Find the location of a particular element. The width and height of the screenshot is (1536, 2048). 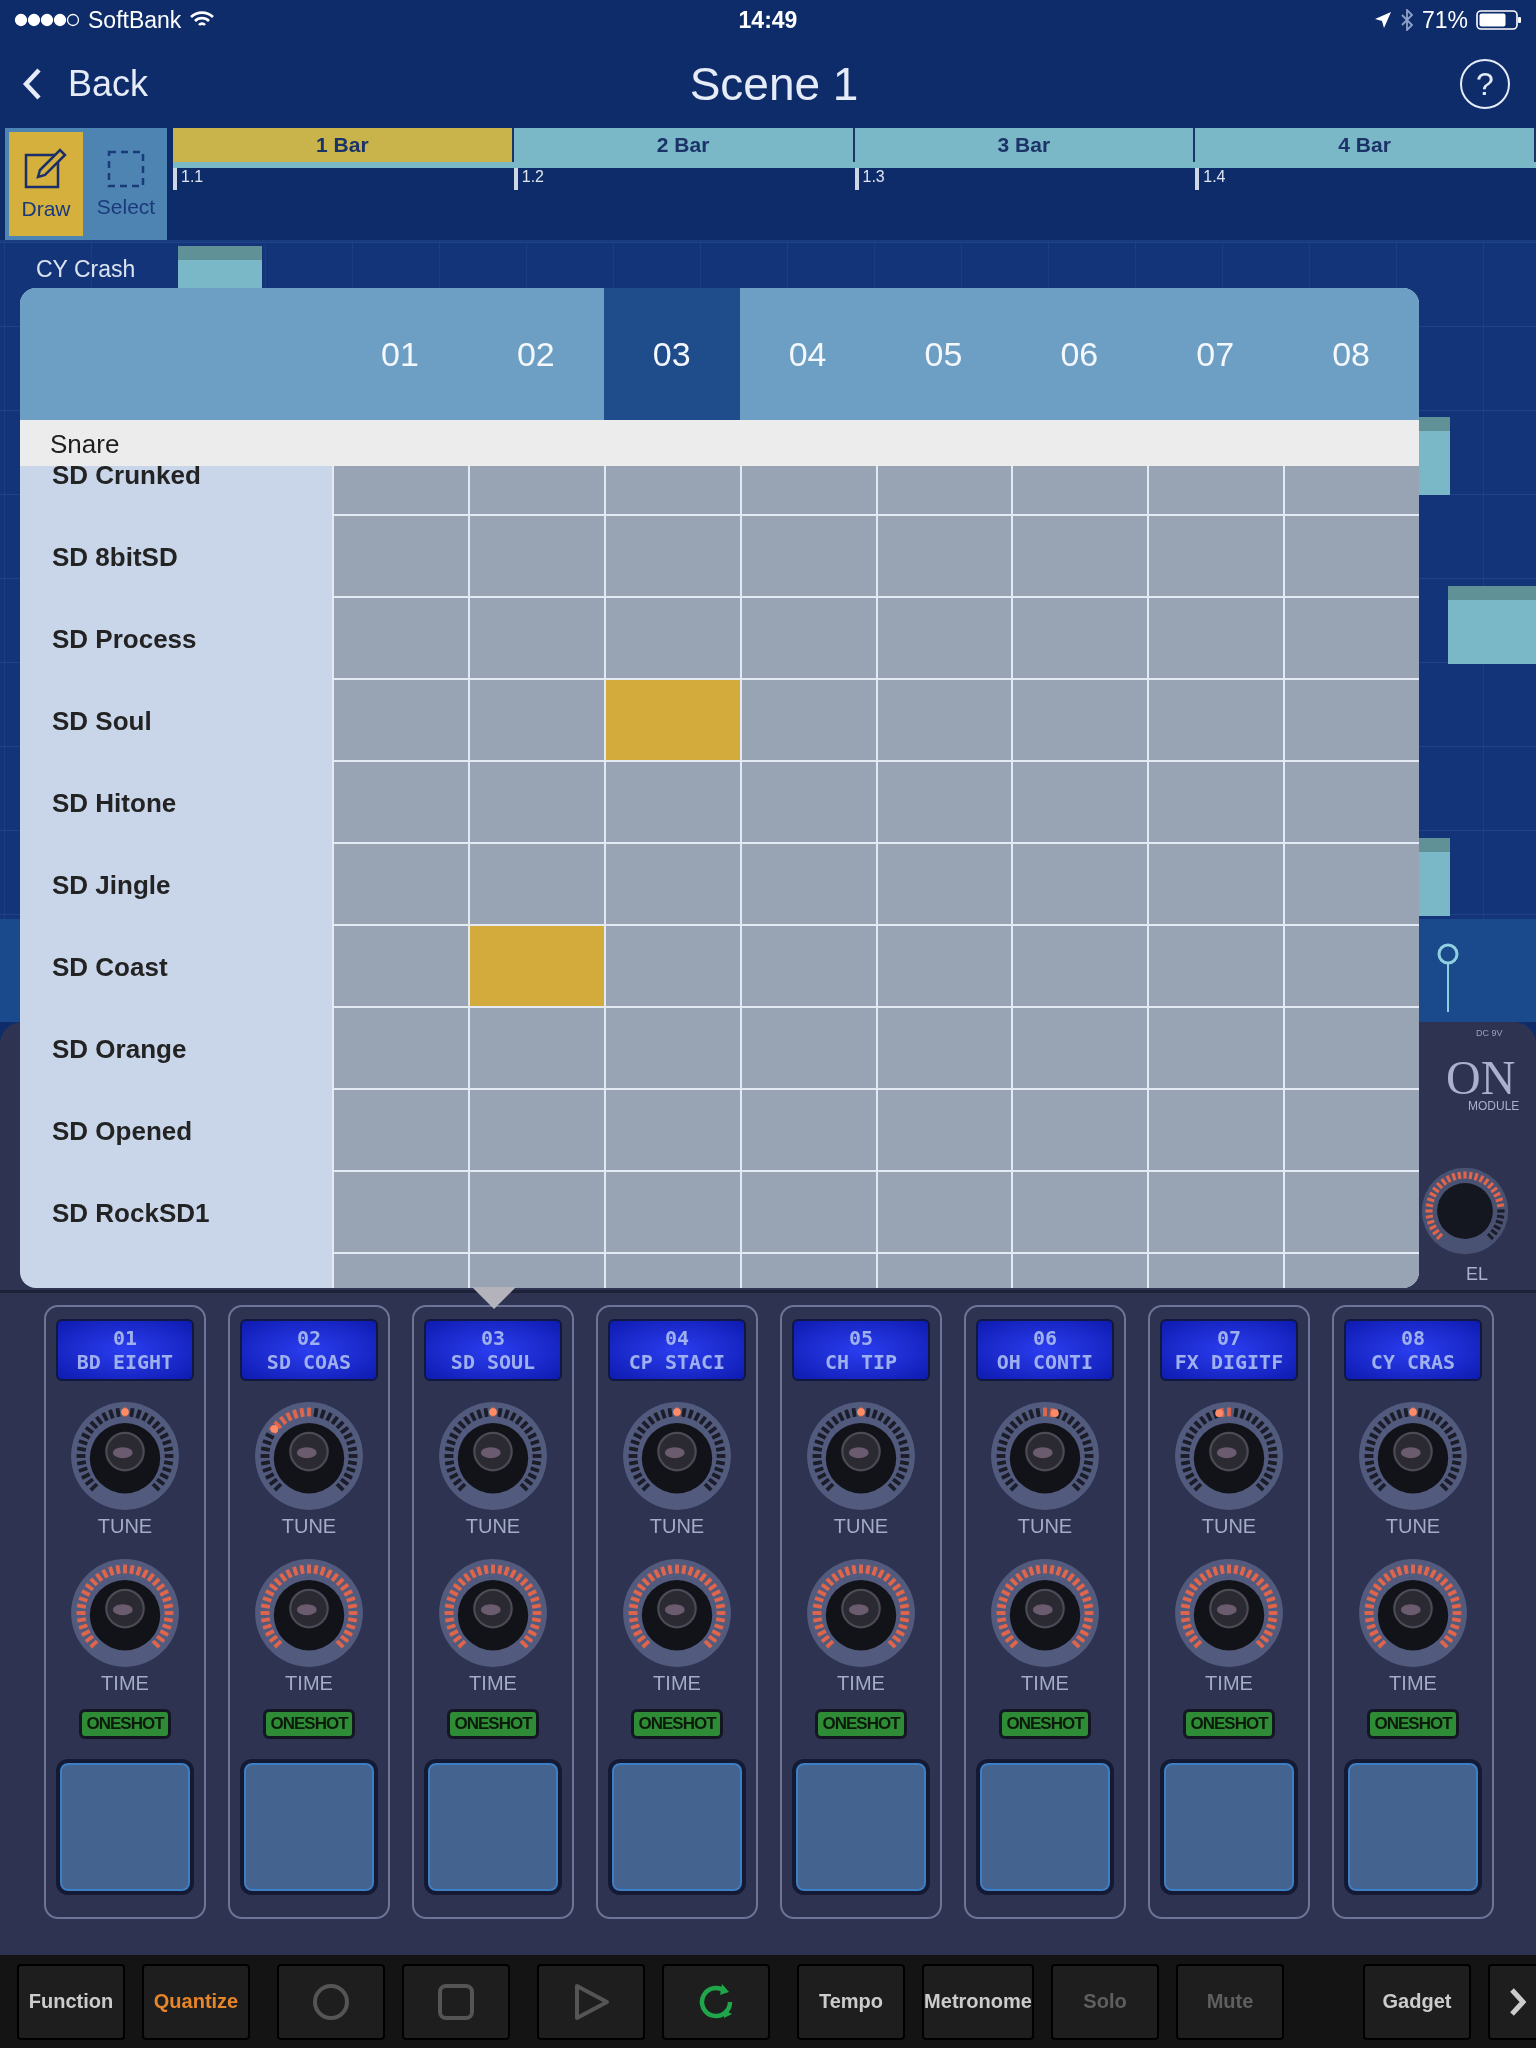

sound-name: SD Hitone is located at coordinates (176, 803).